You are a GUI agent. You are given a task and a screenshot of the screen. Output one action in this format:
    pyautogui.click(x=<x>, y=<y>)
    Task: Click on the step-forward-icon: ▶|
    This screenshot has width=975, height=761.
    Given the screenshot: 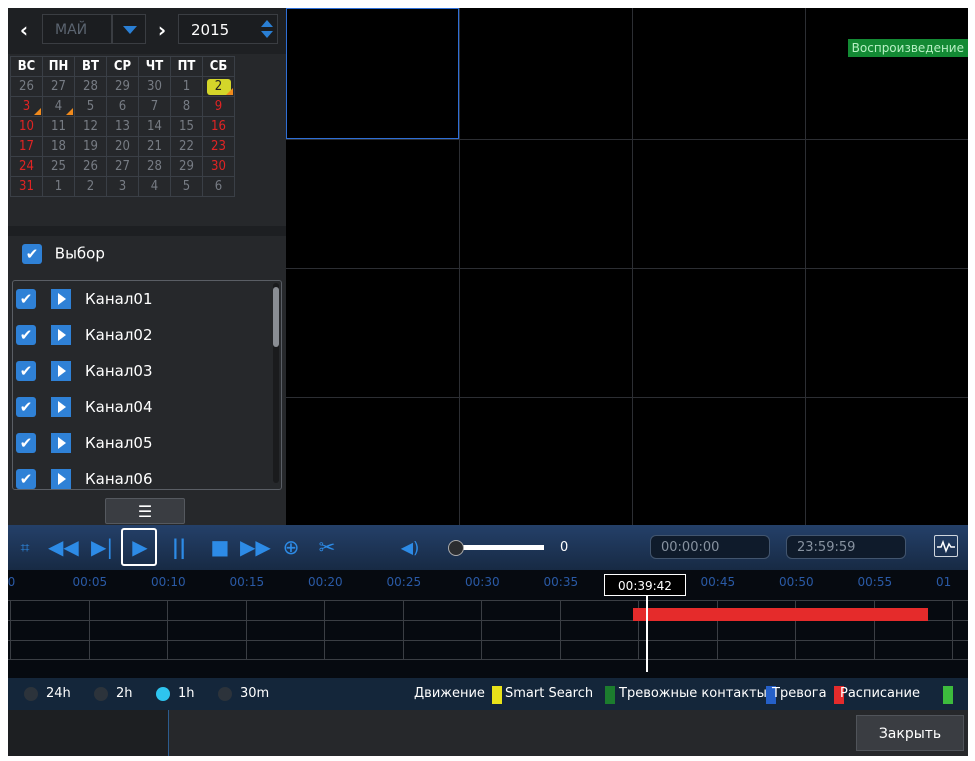 What is the action you would take?
    pyautogui.click(x=102, y=547)
    